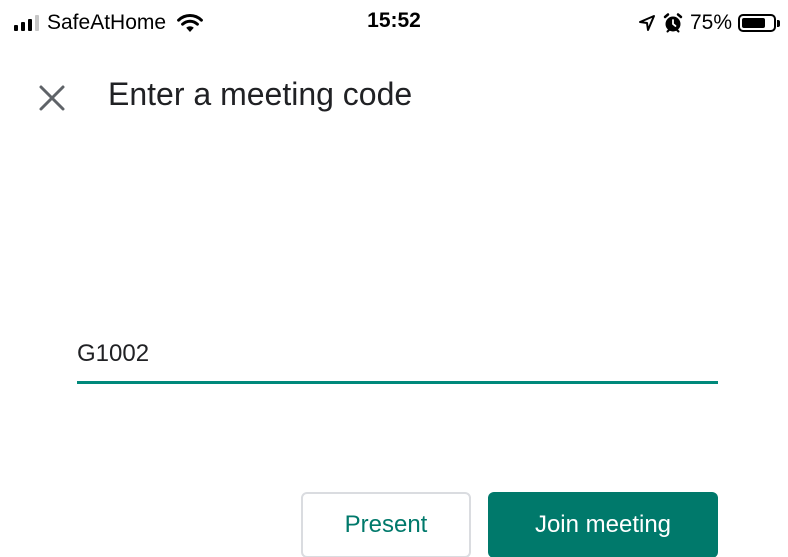  I want to click on close-button, so click(52, 98).